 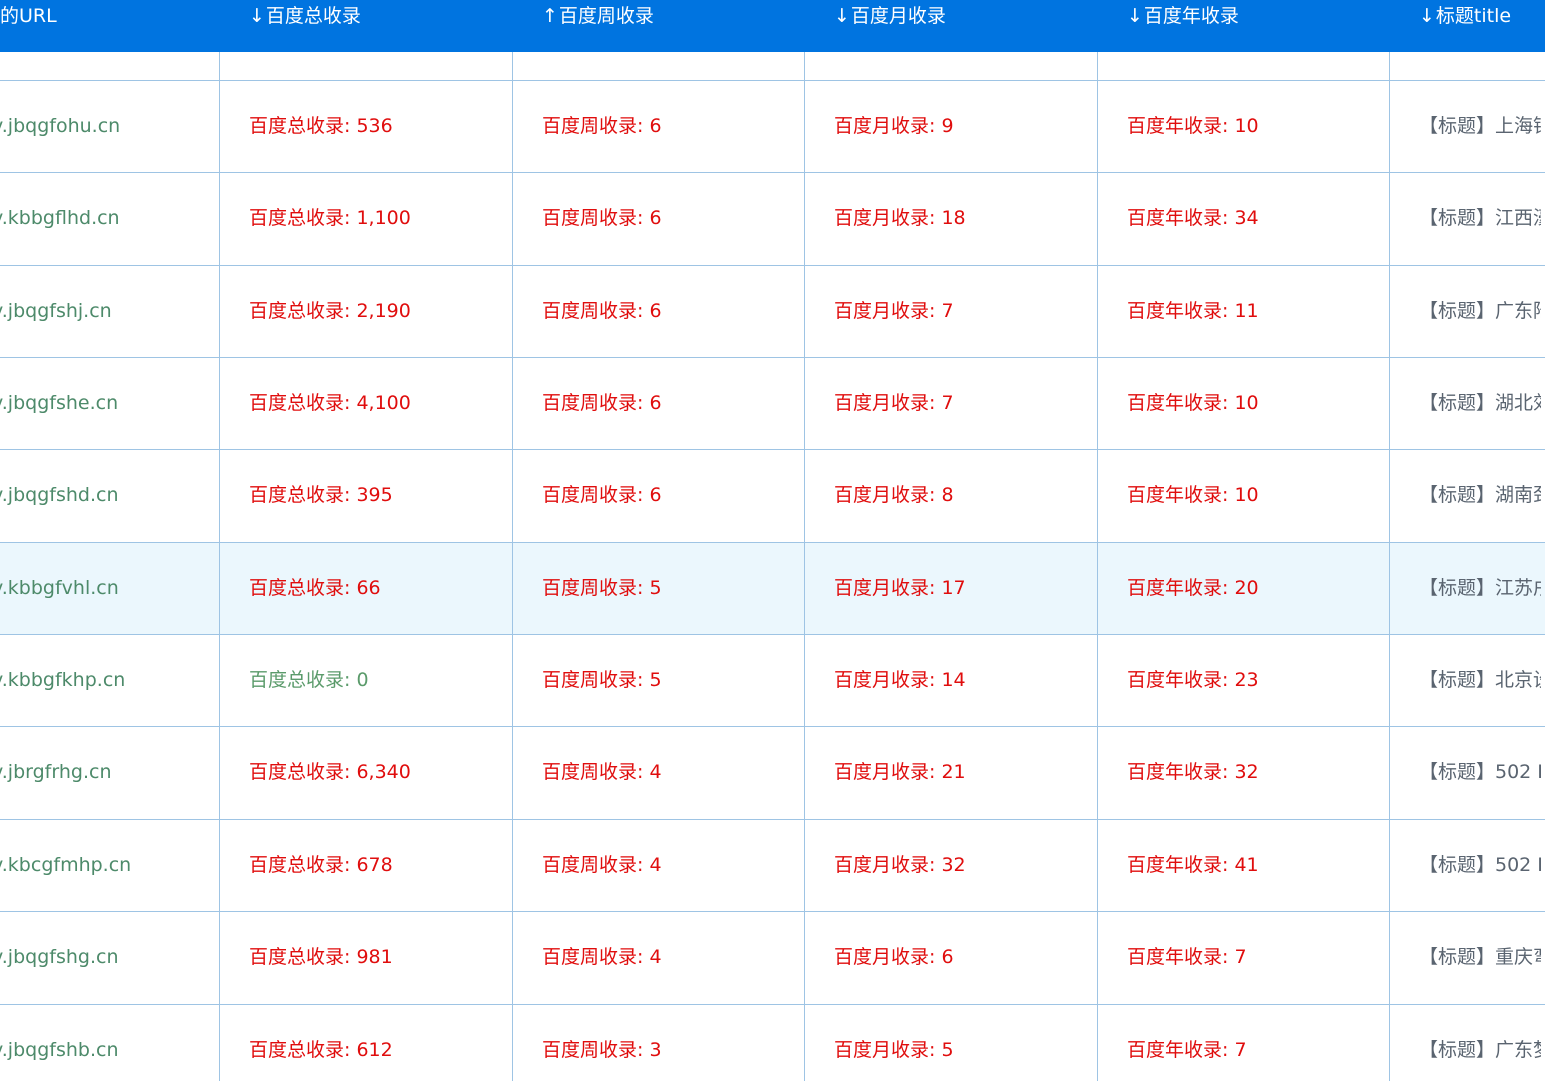 What do you see at coordinates (1193, 865) in the screenshot?
I see `cell-year: 百度年收录: 41` at bounding box center [1193, 865].